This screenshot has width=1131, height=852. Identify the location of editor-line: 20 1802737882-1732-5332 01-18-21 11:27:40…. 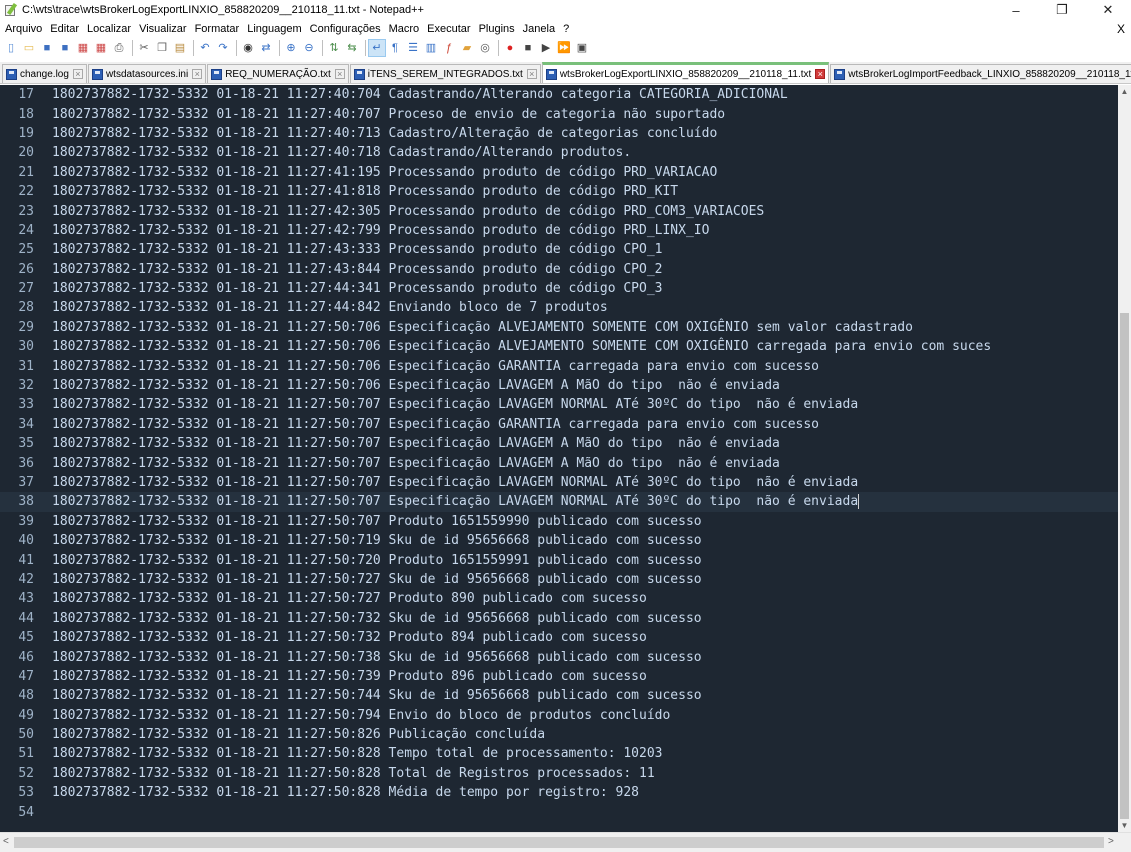
(559, 152).